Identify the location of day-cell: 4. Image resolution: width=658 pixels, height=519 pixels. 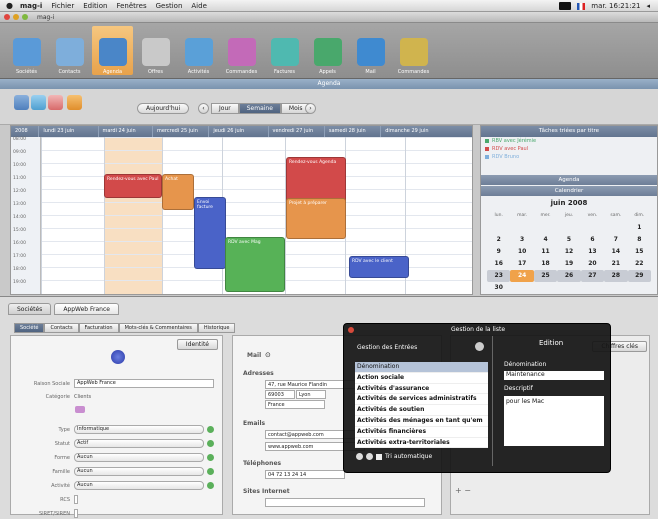
(545, 240).